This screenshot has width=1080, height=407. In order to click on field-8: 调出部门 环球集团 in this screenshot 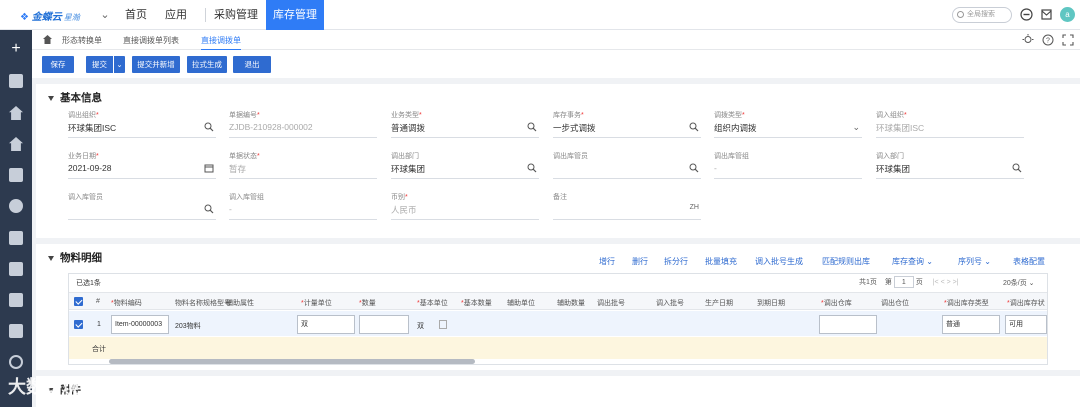, I will do `click(465, 166)`.